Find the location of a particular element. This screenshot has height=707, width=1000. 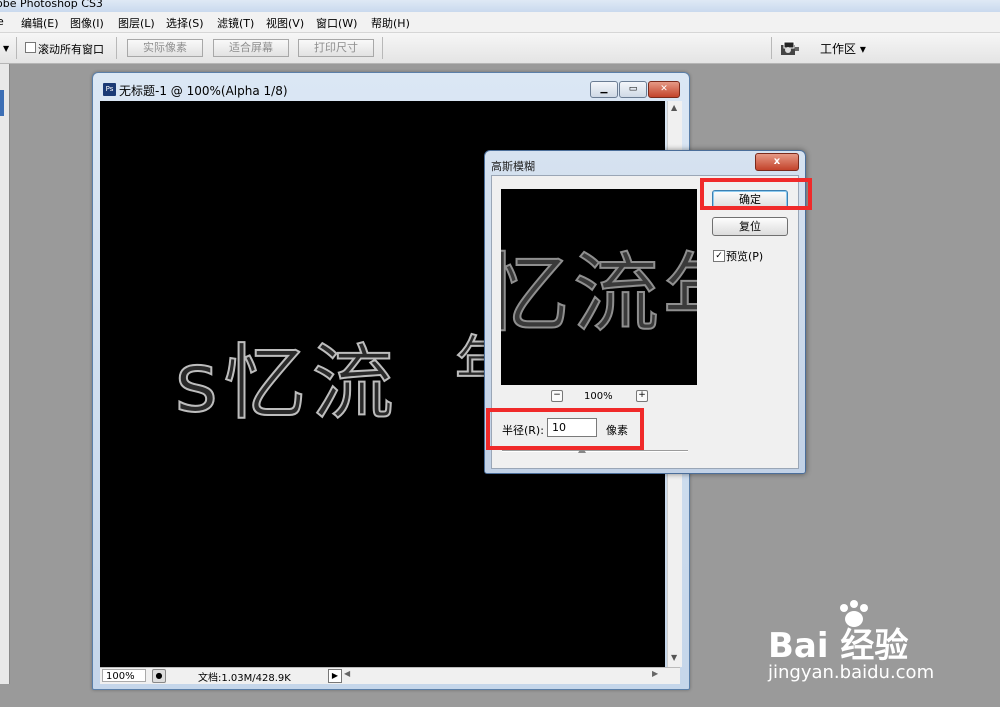

maximize-button: ▭ is located at coordinates (633, 89).